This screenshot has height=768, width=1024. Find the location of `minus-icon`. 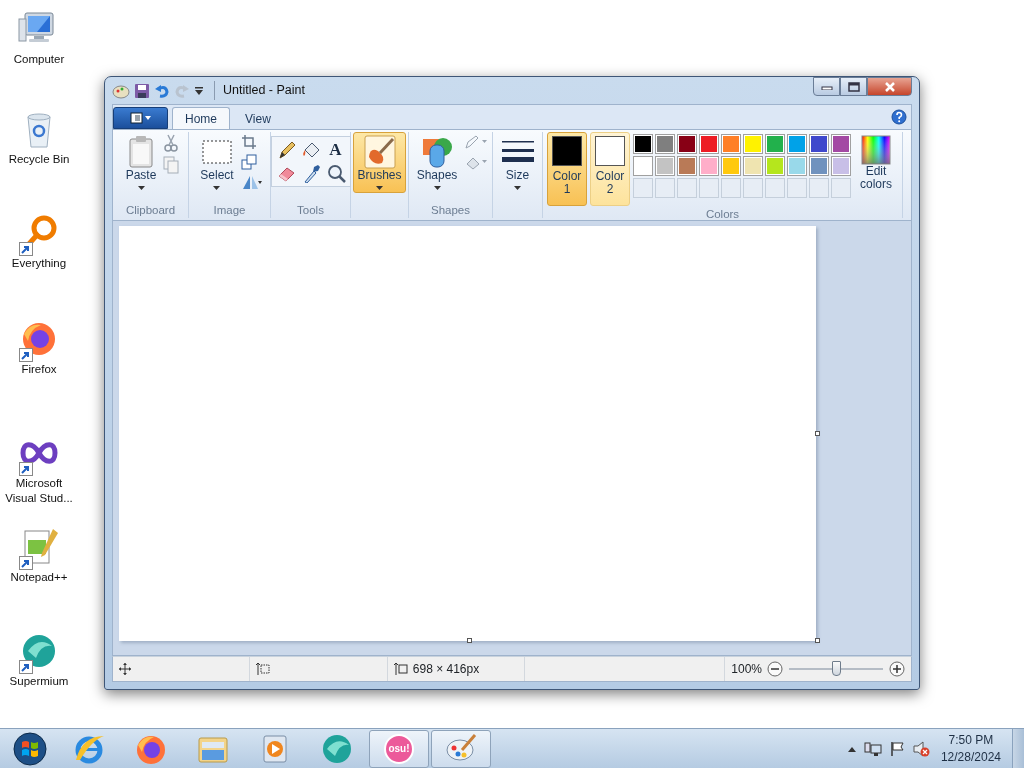

minus-icon is located at coordinates (775, 669).